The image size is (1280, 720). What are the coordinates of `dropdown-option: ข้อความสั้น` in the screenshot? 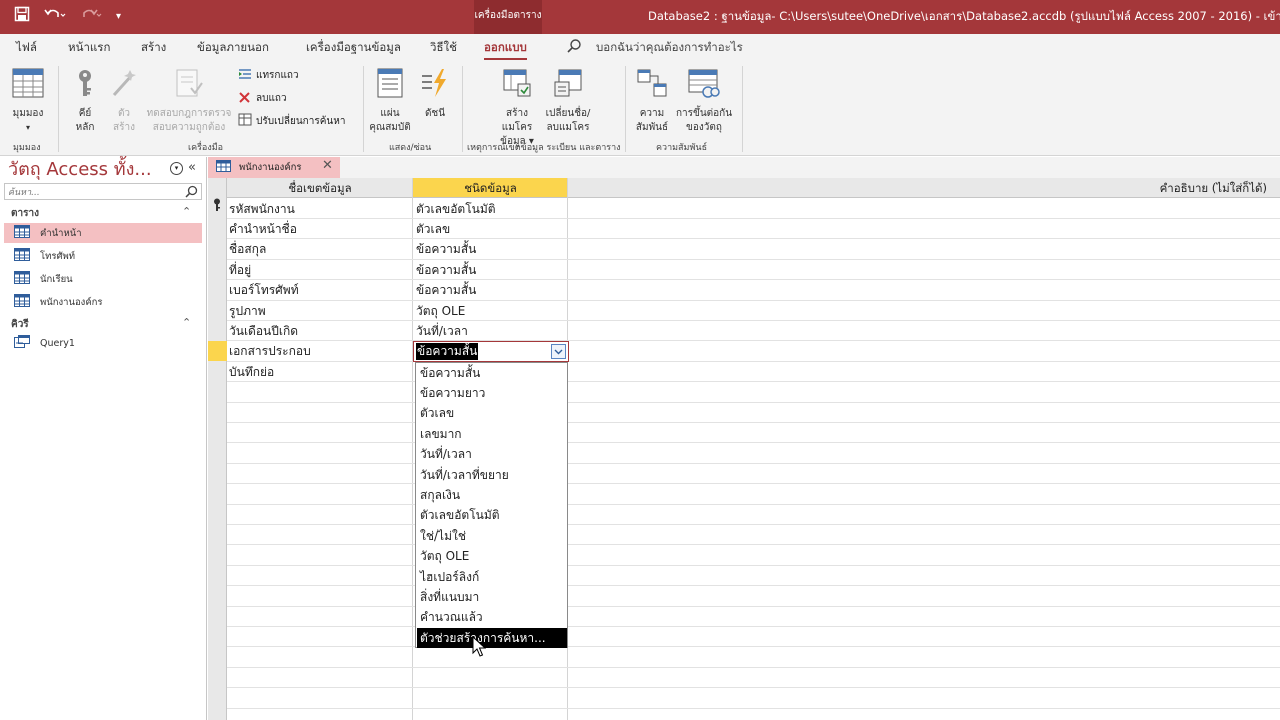 It's located at (492, 373).